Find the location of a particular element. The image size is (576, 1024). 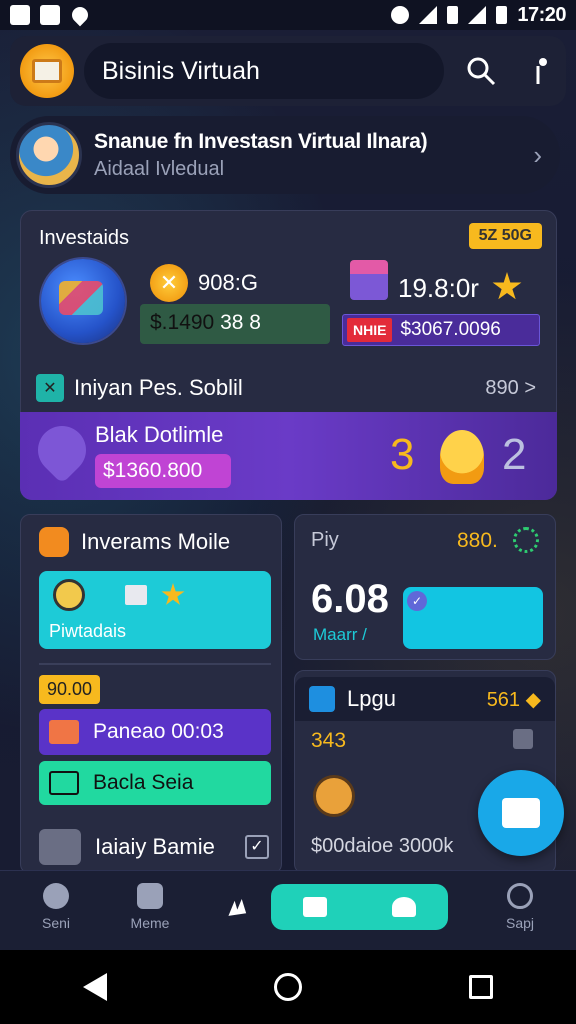

nav-center is located at coordinates (336, 907).